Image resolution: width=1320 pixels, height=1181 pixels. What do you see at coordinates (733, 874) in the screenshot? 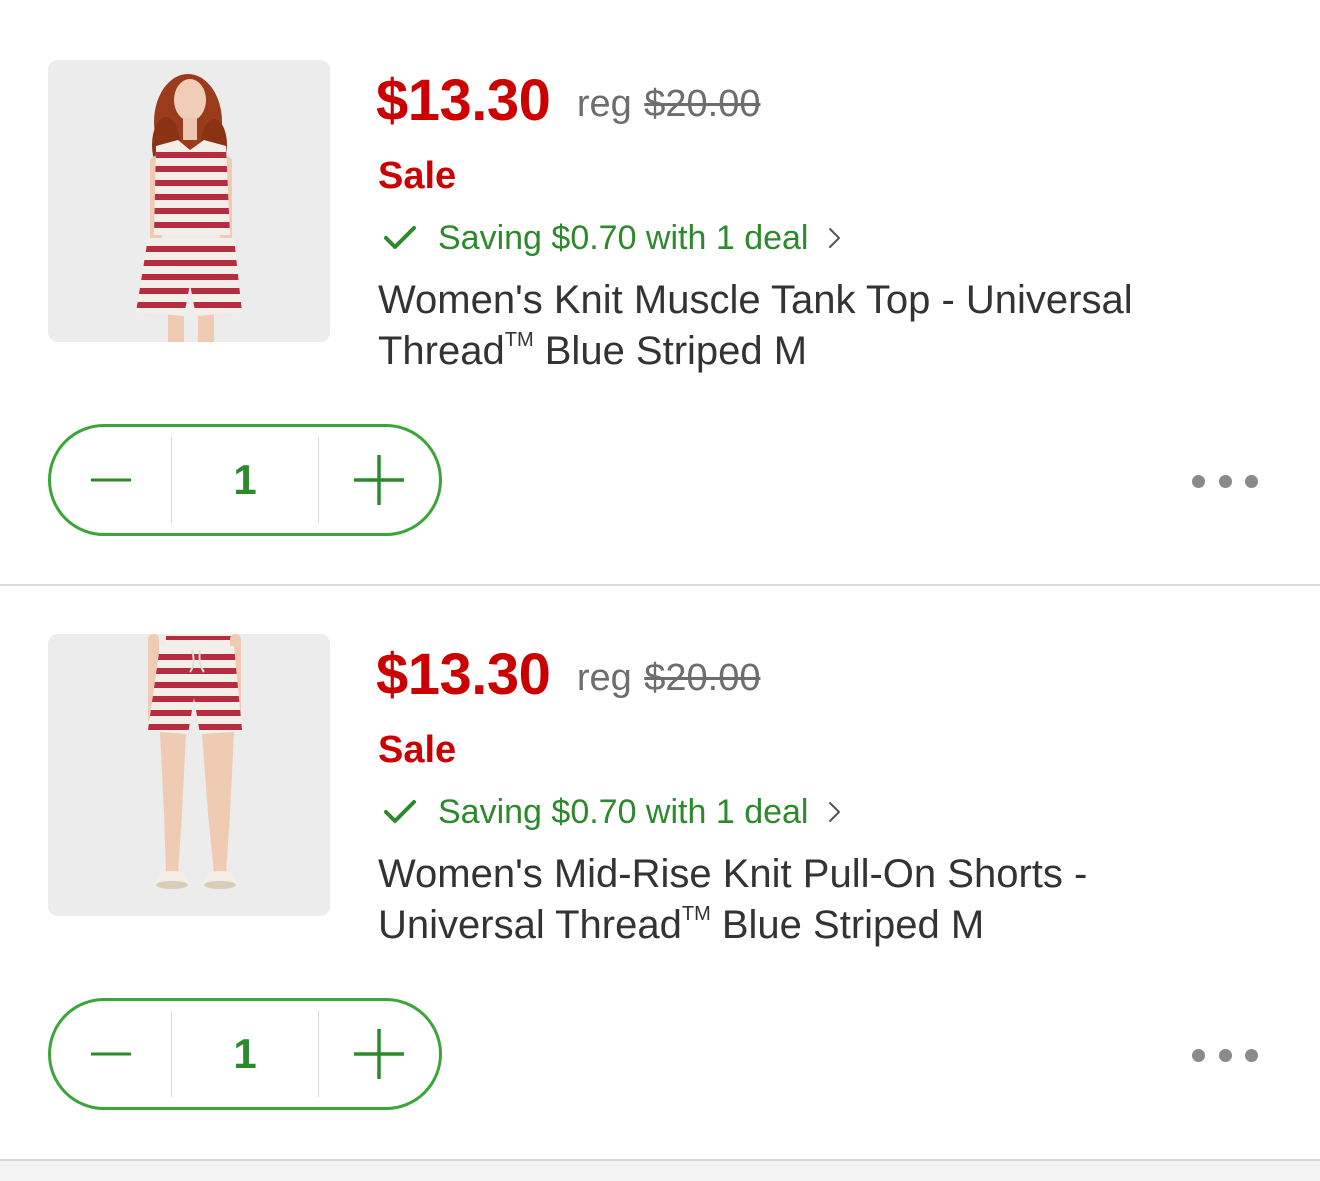
I see `product-title-line-1: Women's Mid-Rise Knit Pull-On Shorts -` at bounding box center [733, 874].